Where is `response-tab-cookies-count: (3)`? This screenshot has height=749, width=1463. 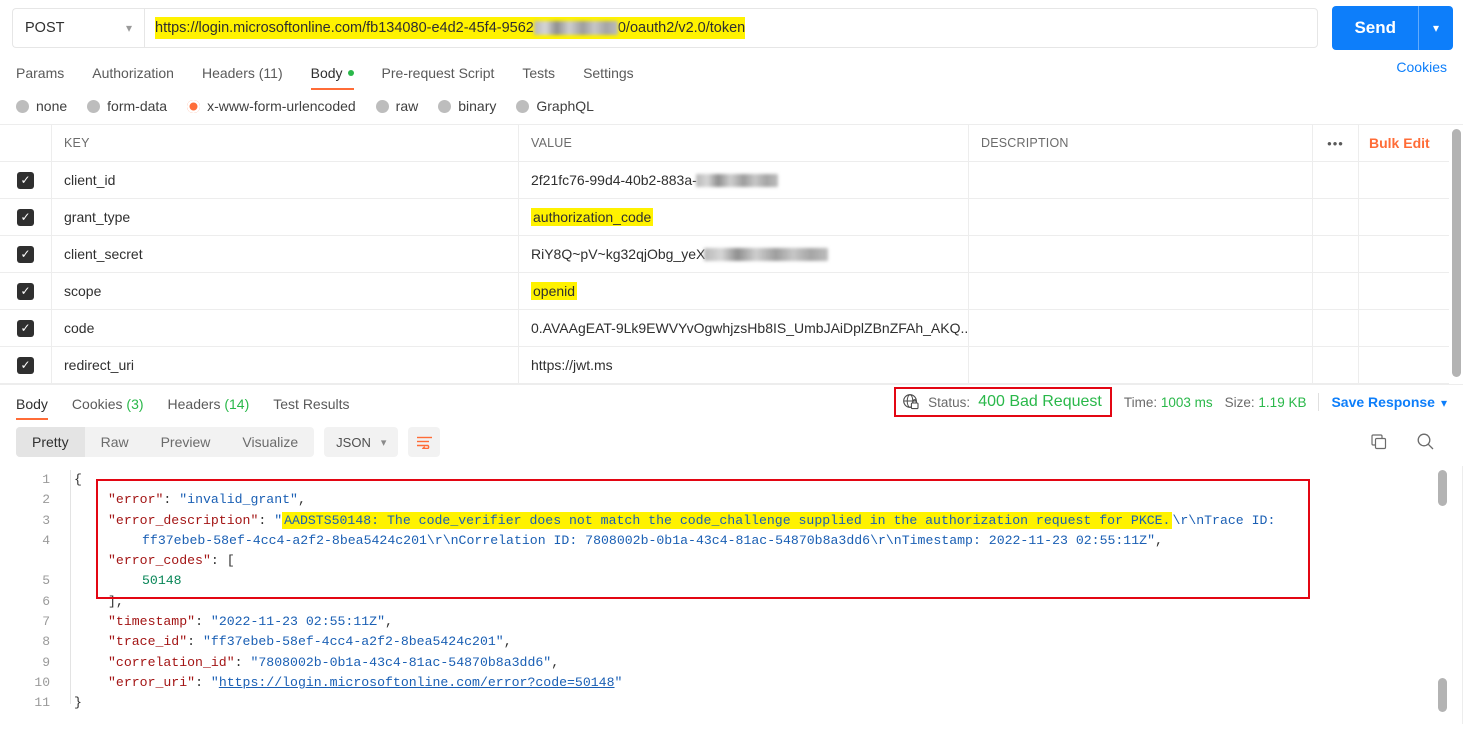
response-tab-cookies-count: (3) is located at coordinates (135, 404).